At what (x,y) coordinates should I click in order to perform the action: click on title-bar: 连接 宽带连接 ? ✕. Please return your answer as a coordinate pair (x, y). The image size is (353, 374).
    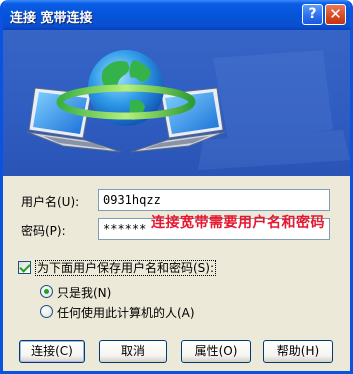
    Looking at the image, I should click on (176, 15).